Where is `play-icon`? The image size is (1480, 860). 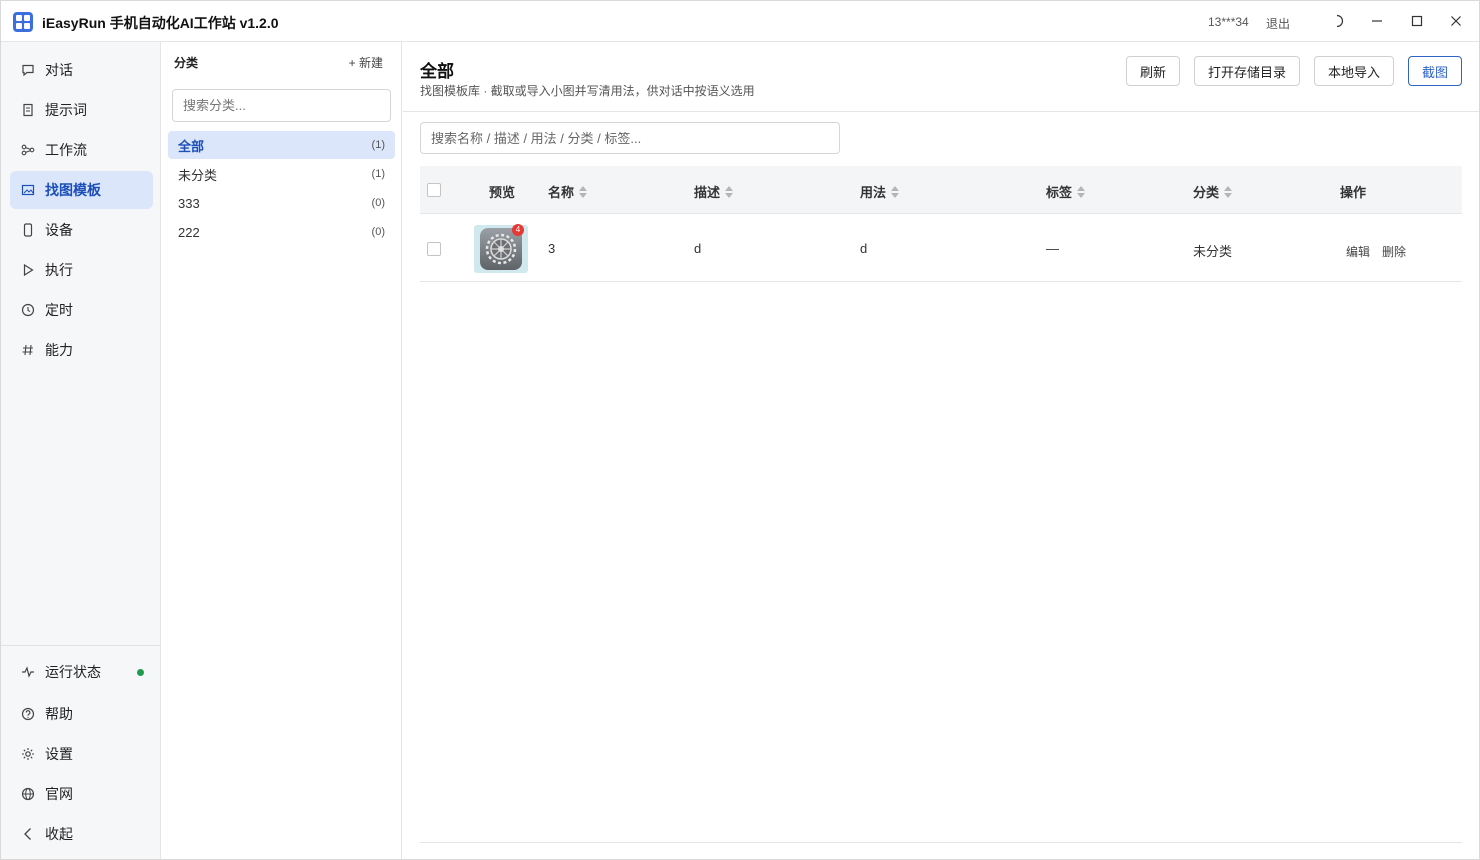
play-icon is located at coordinates (28, 270).